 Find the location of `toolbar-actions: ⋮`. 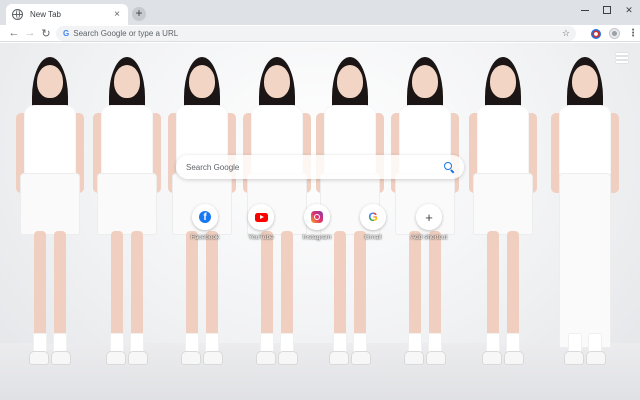

toolbar-actions: ⋮ is located at coordinates (614, 33).